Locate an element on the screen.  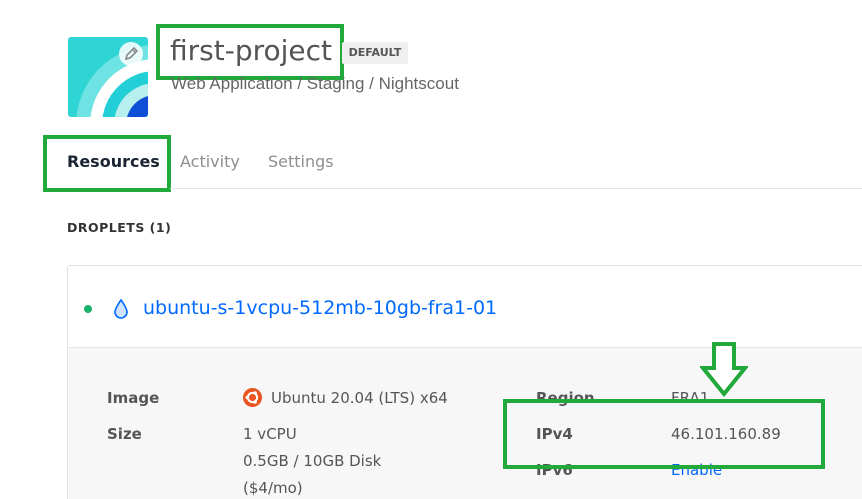
size-price: ($4/mo) is located at coordinates (273, 488).